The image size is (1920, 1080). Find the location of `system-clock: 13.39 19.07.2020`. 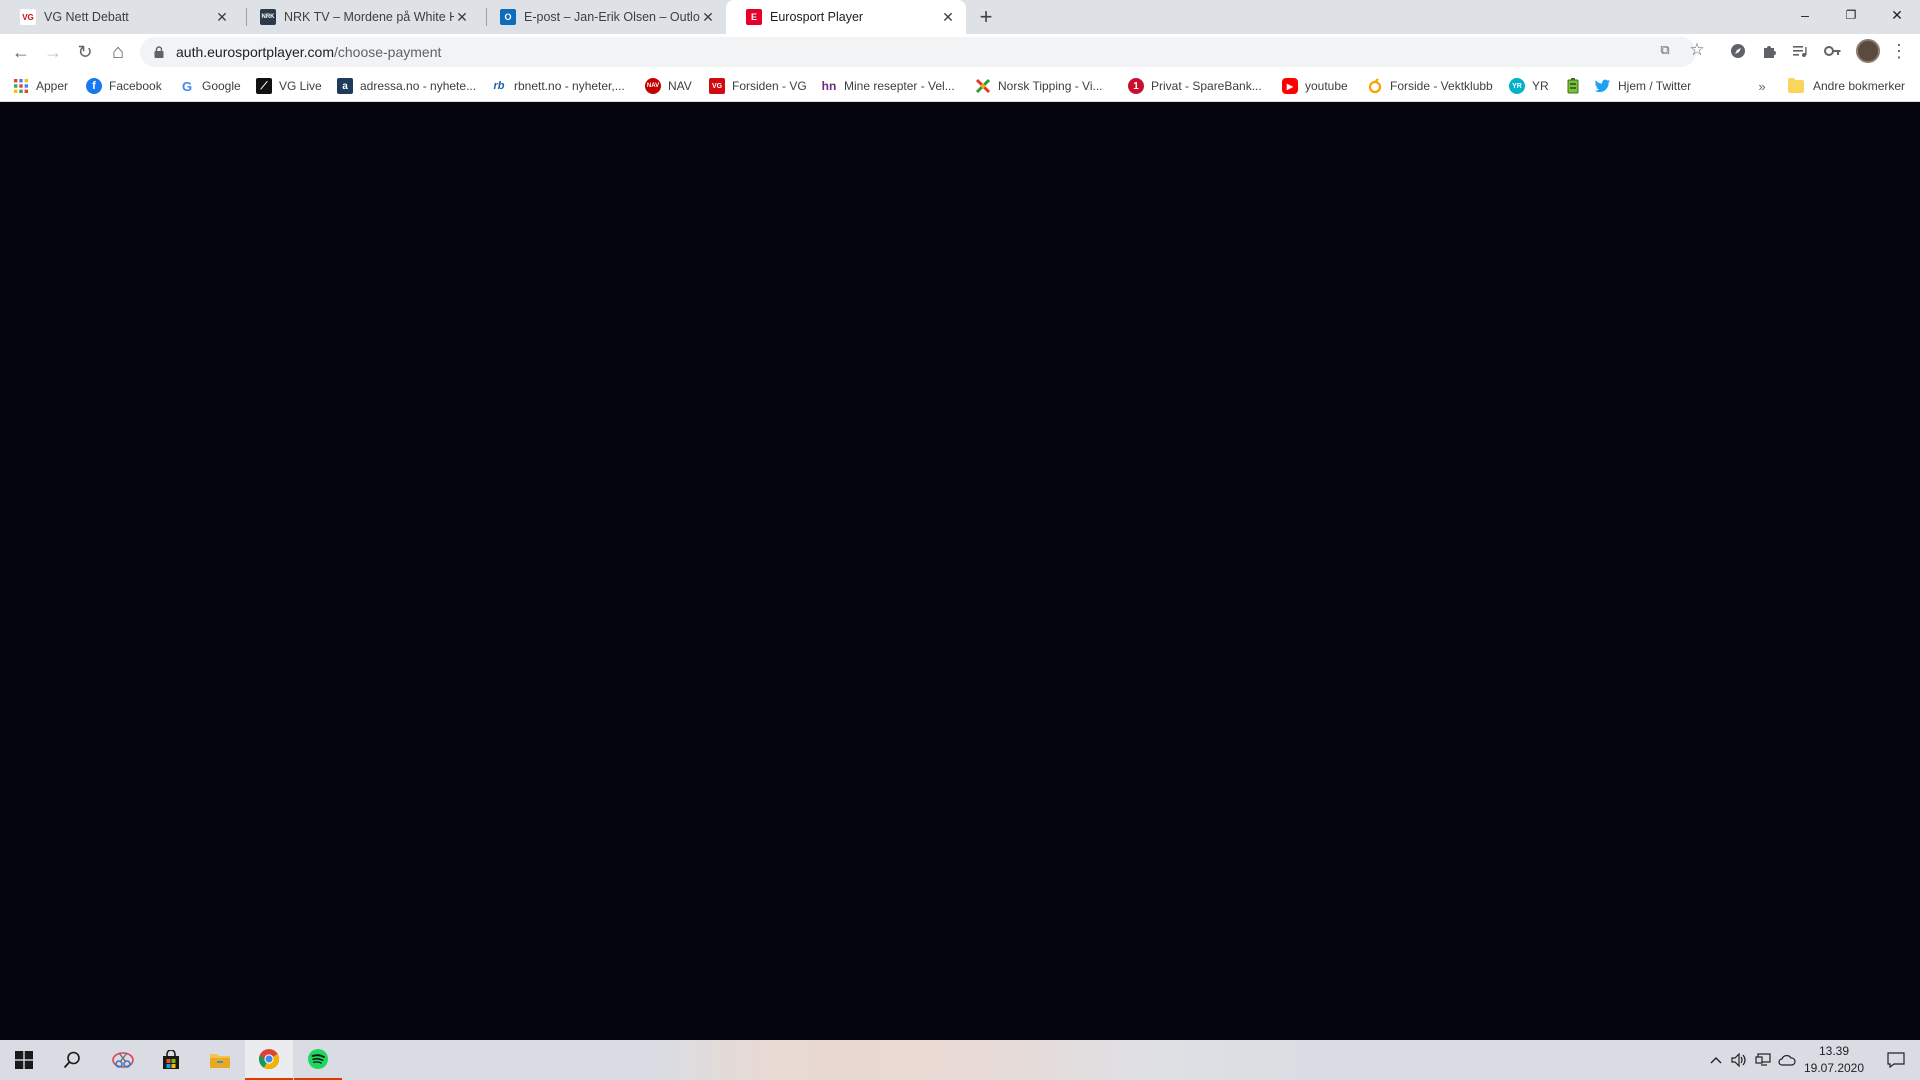

system-clock: 13.39 19.07.2020 is located at coordinates (1834, 1060).